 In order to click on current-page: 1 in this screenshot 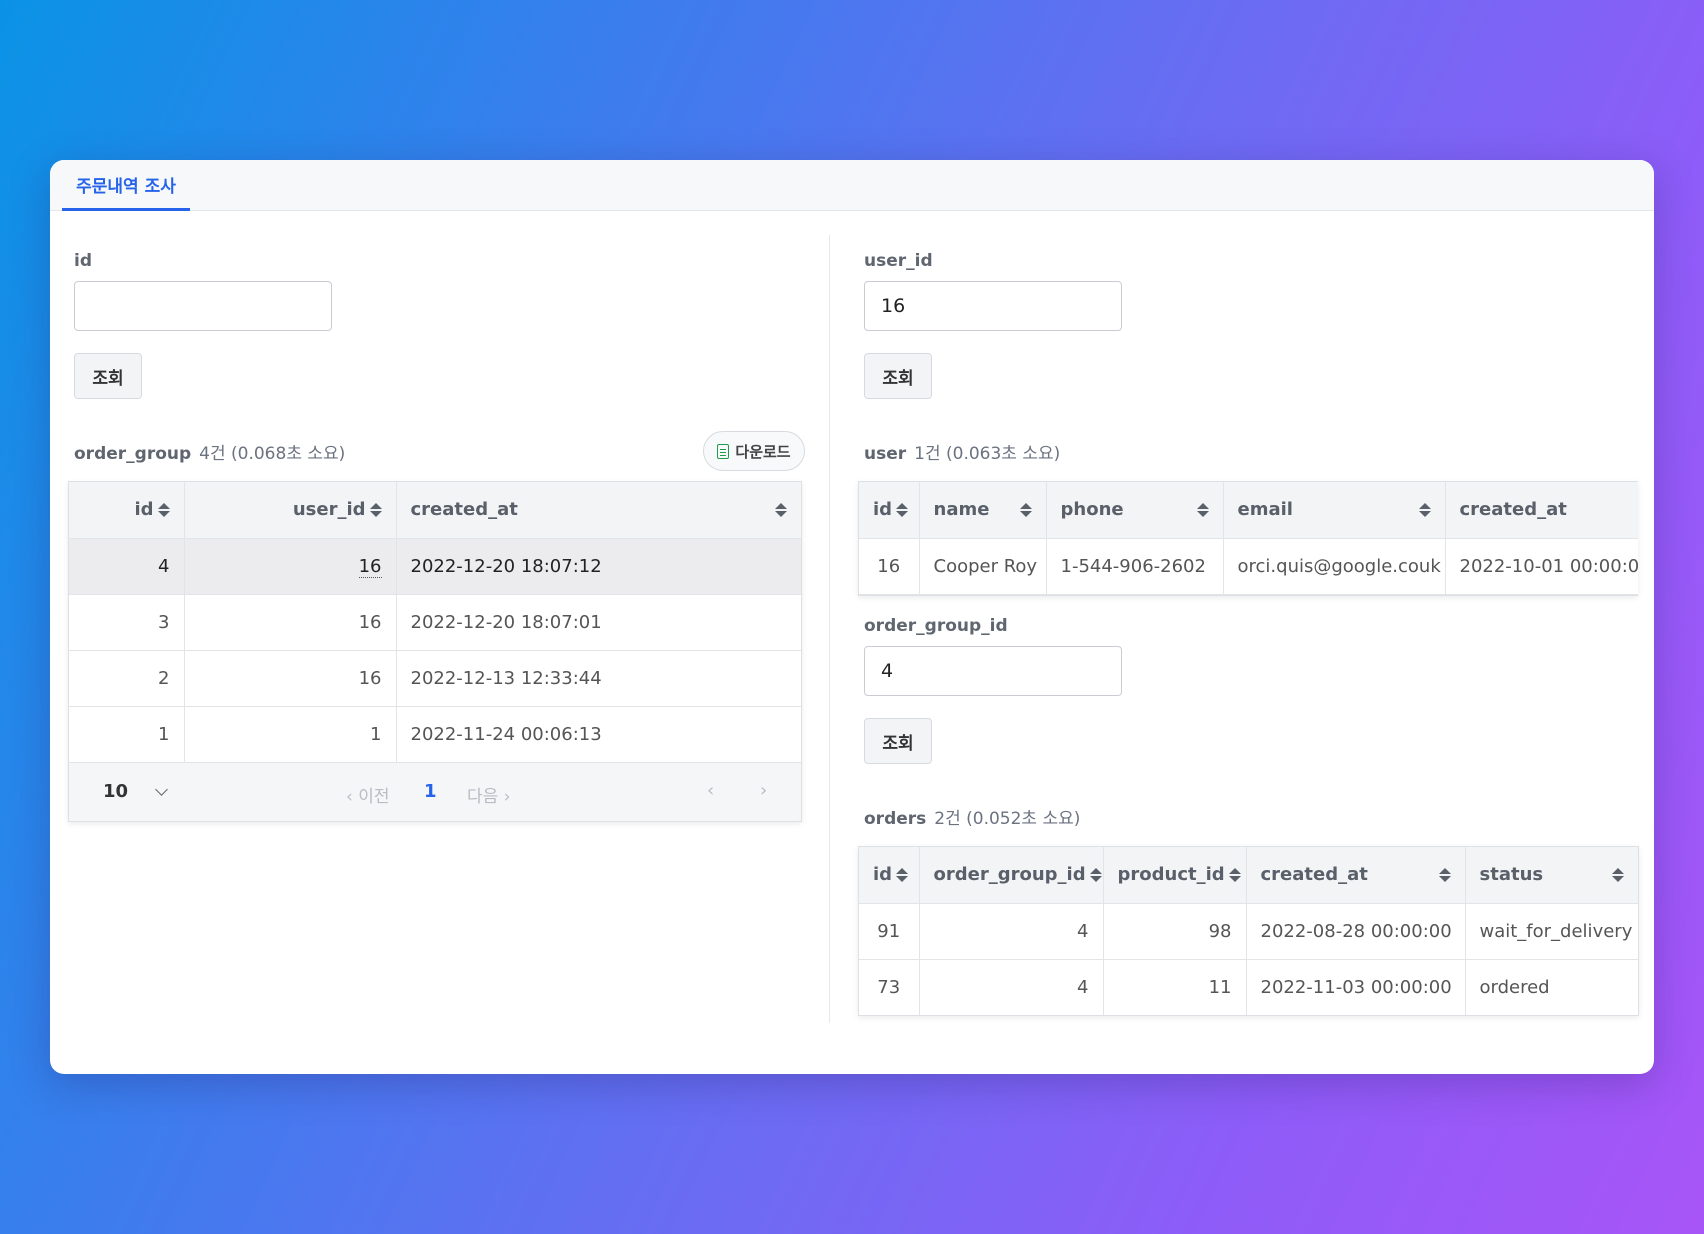, I will do `click(430, 791)`.